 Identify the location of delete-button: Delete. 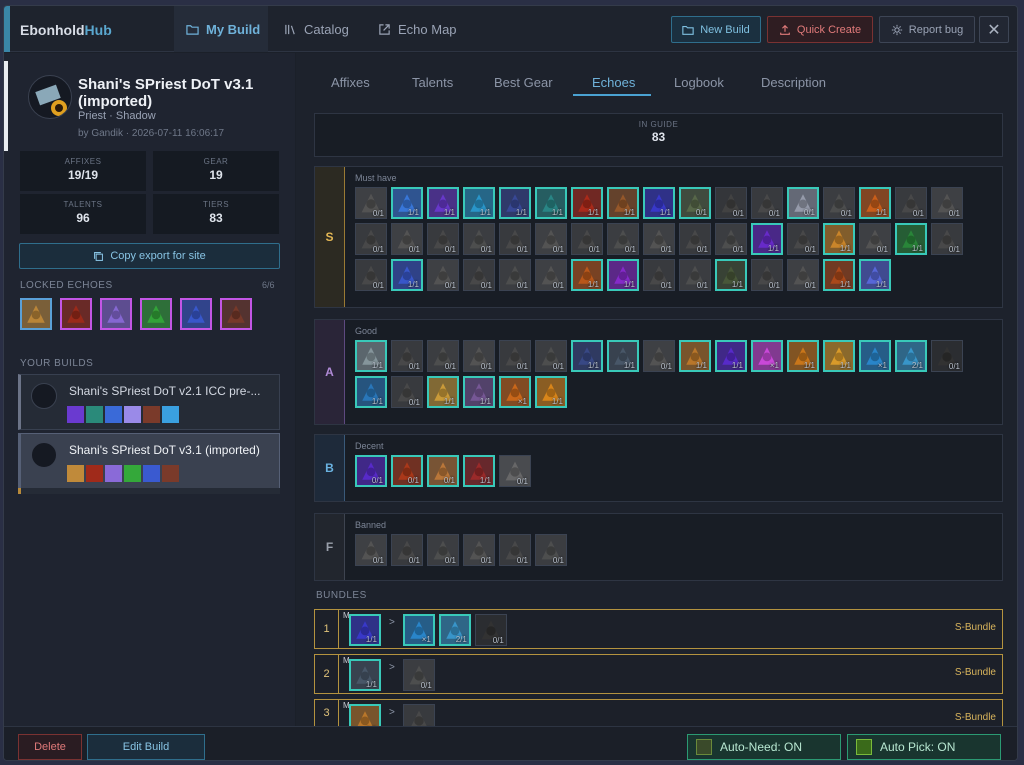
(50, 747).